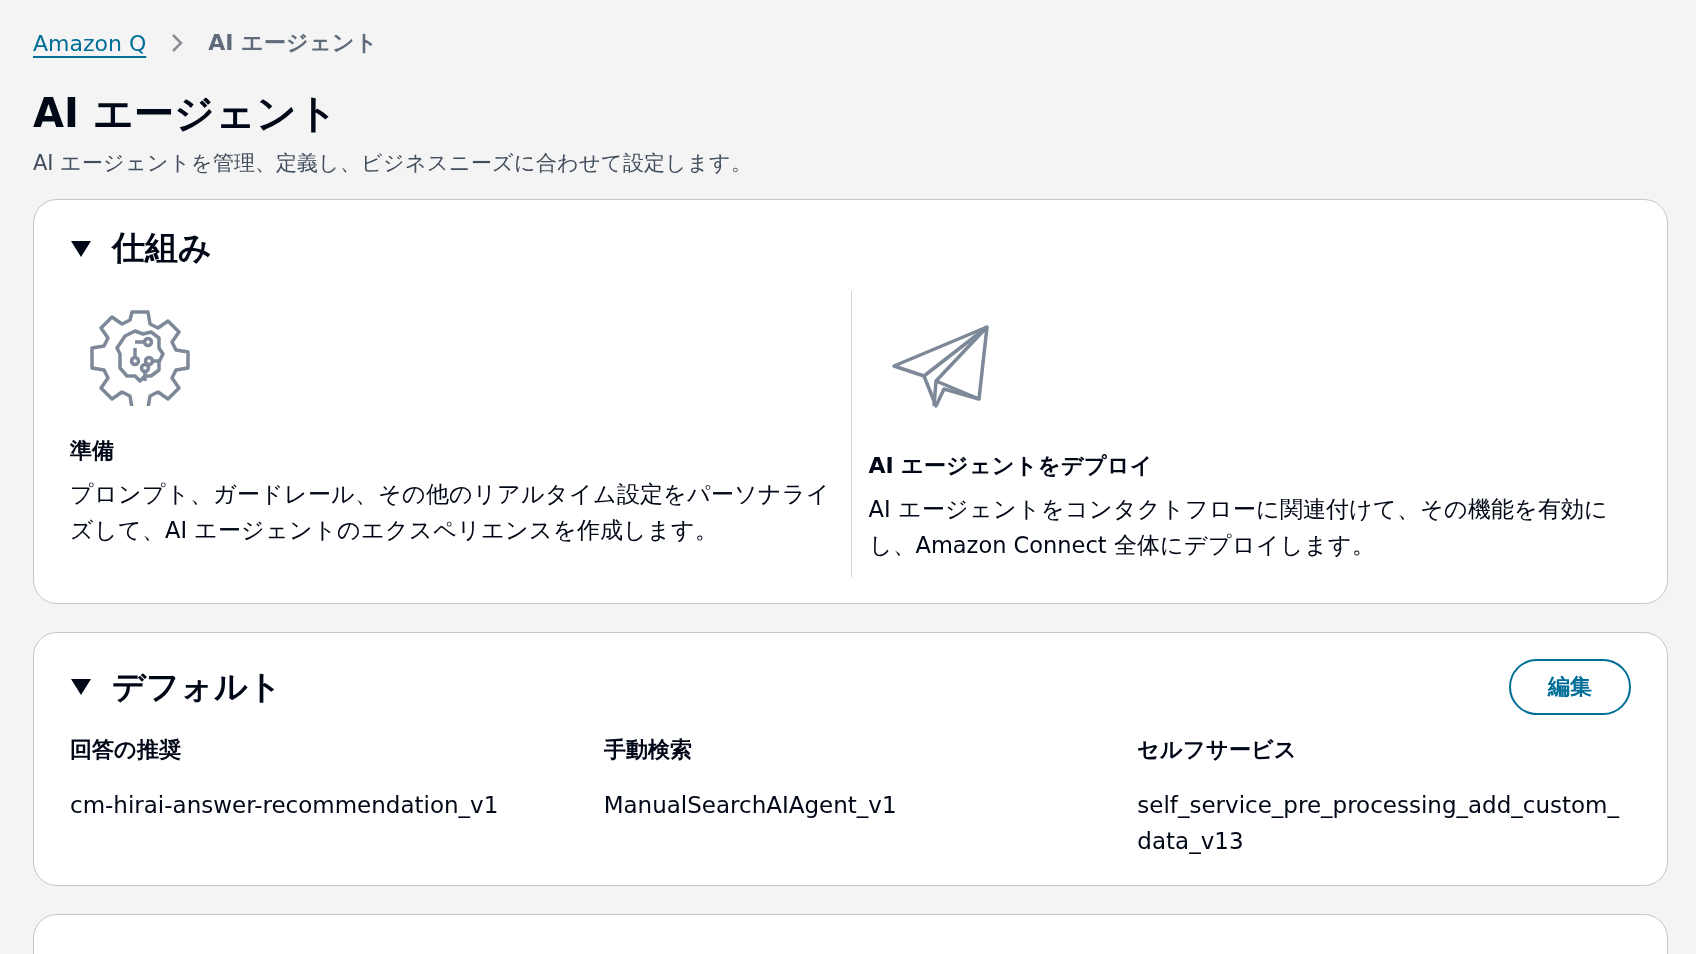  What do you see at coordinates (393, 163) in the screenshot?
I see `page-description: AI エージェントを管理、定義し、ビジネスニーズに合わせて設定します。` at bounding box center [393, 163].